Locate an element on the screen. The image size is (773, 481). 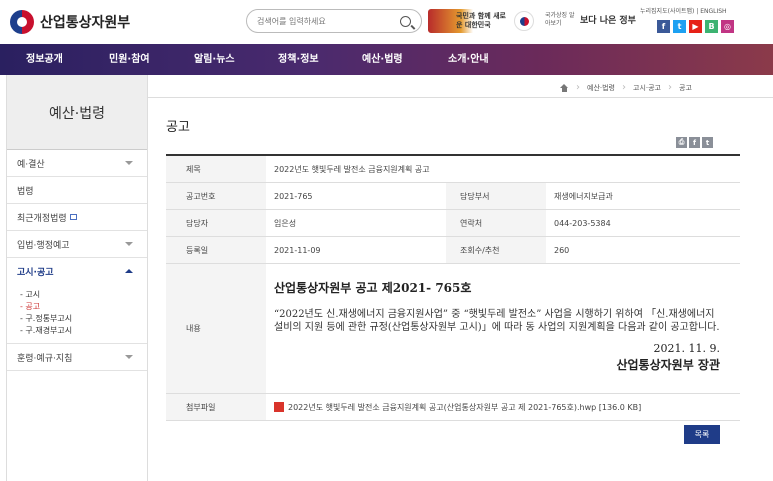
instagram-icon: ◎ is located at coordinates (727, 26).